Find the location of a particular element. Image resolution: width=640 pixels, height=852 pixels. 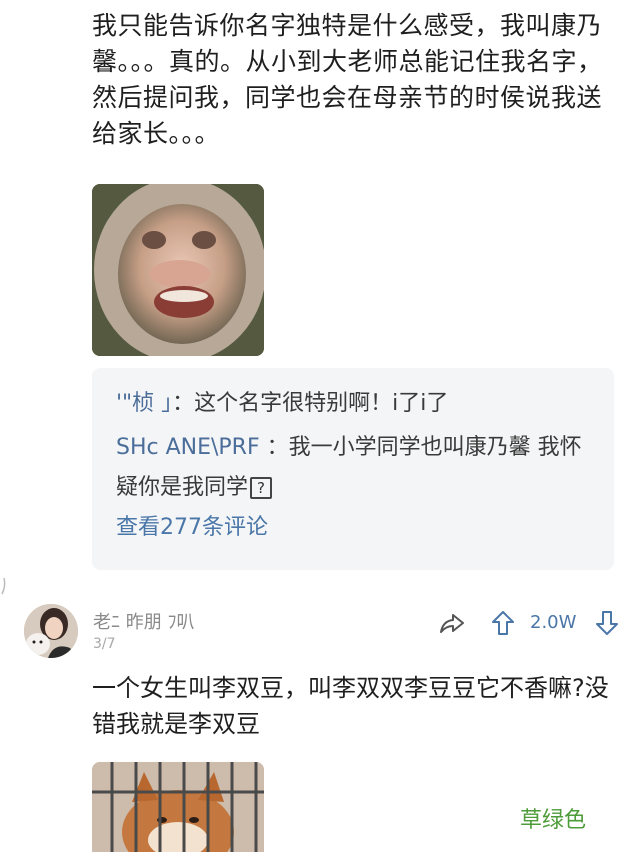

downvote-arrow-icon is located at coordinates (607, 623).